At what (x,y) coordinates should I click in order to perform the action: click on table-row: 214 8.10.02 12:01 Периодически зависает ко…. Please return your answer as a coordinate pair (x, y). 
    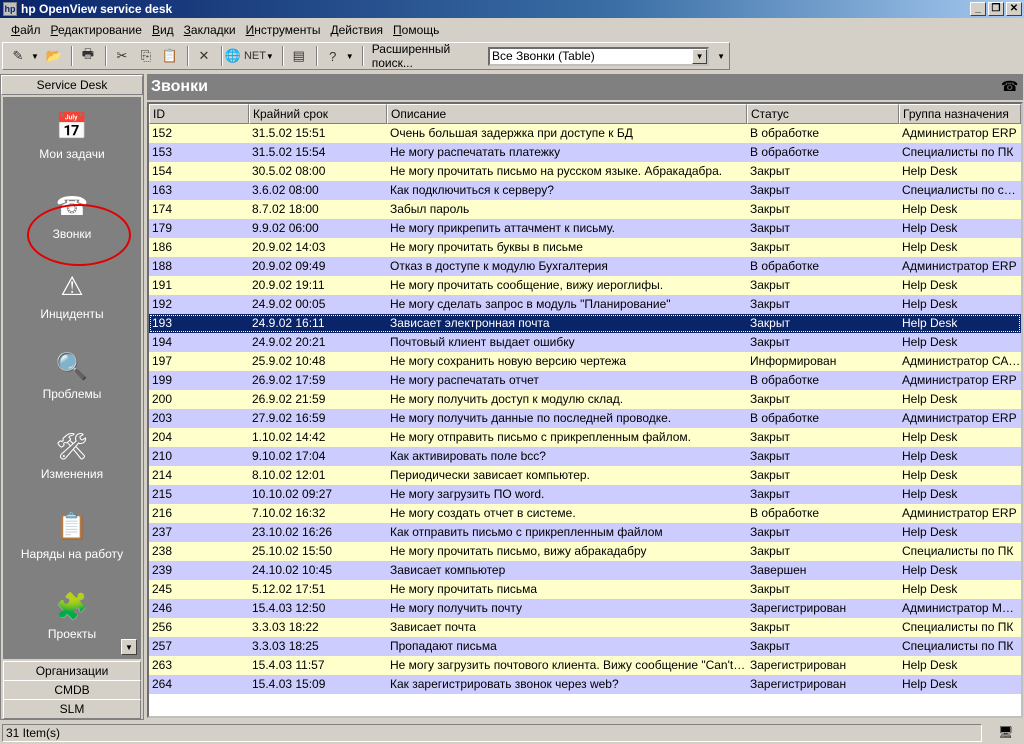
    Looking at the image, I should click on (585, 475).